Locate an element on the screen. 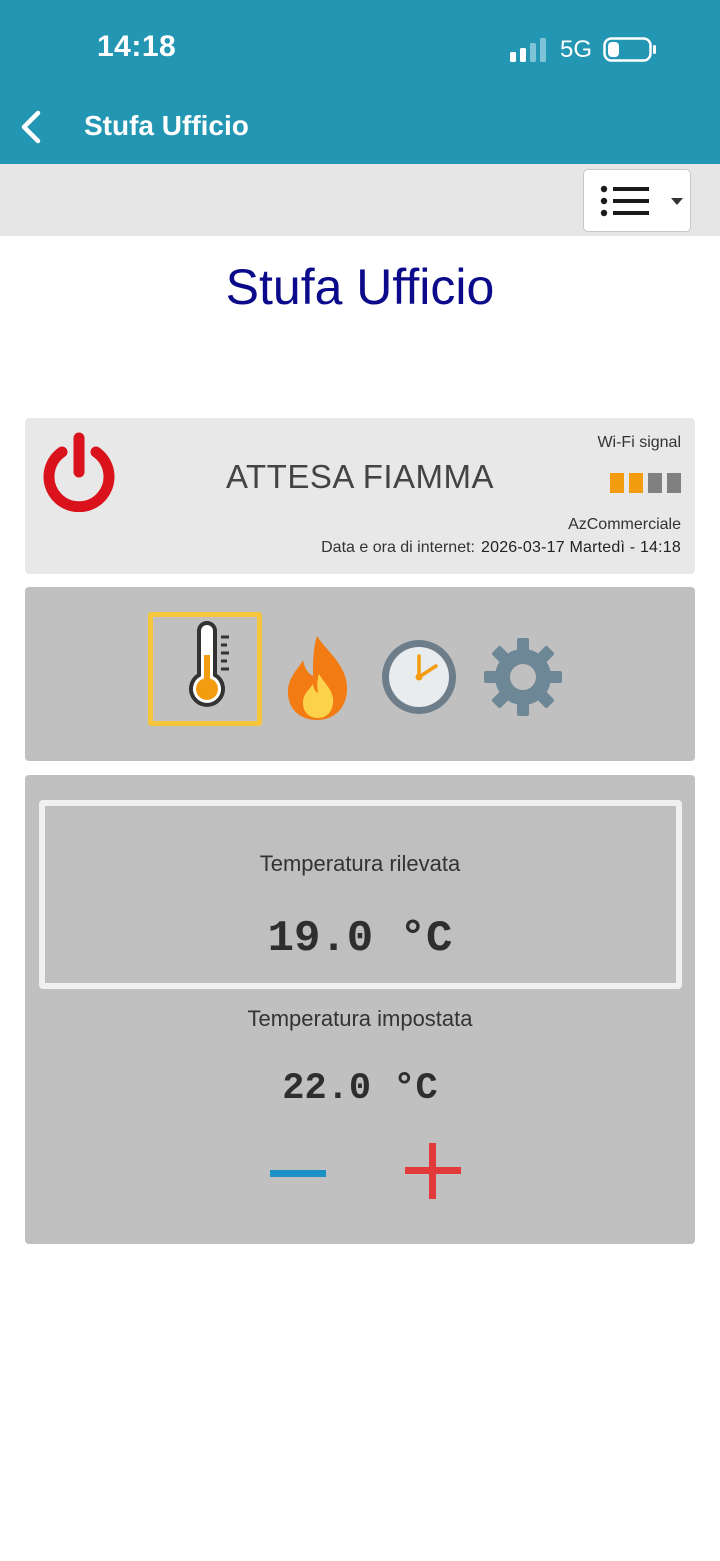 The width and height of the screenshot is (720, 1561). list-icon is located at coordinates (624, 201).